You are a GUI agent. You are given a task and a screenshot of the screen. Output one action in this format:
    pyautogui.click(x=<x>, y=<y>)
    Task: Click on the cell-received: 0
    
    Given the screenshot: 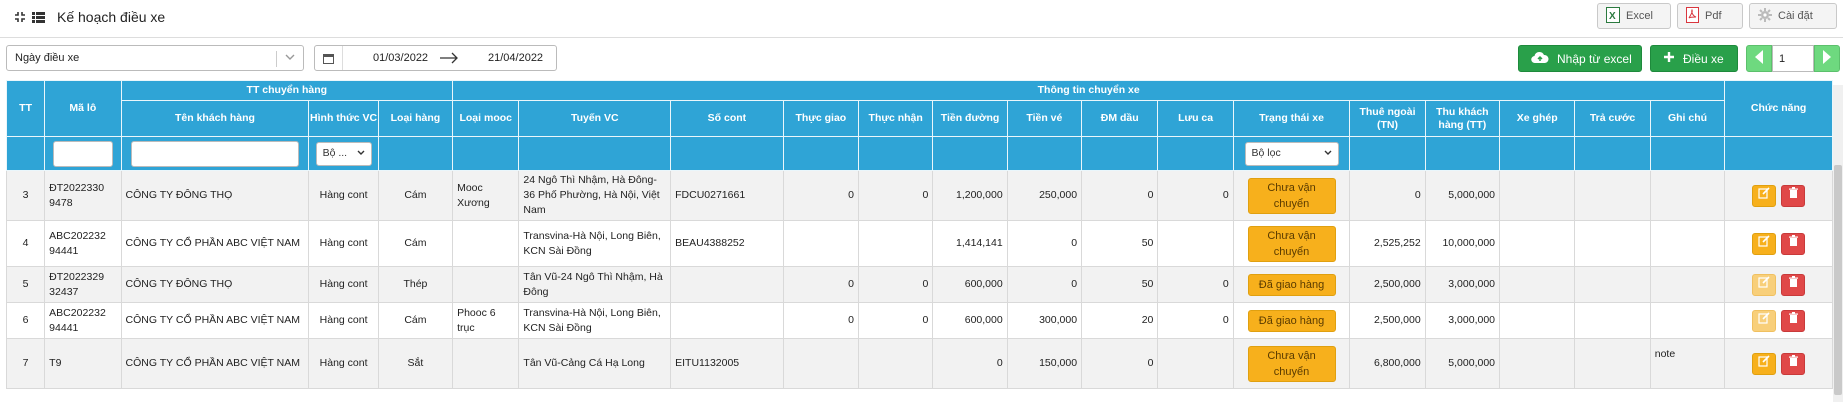 What is the action you would take?
    pyautogui.click(x=896, y=284)
    